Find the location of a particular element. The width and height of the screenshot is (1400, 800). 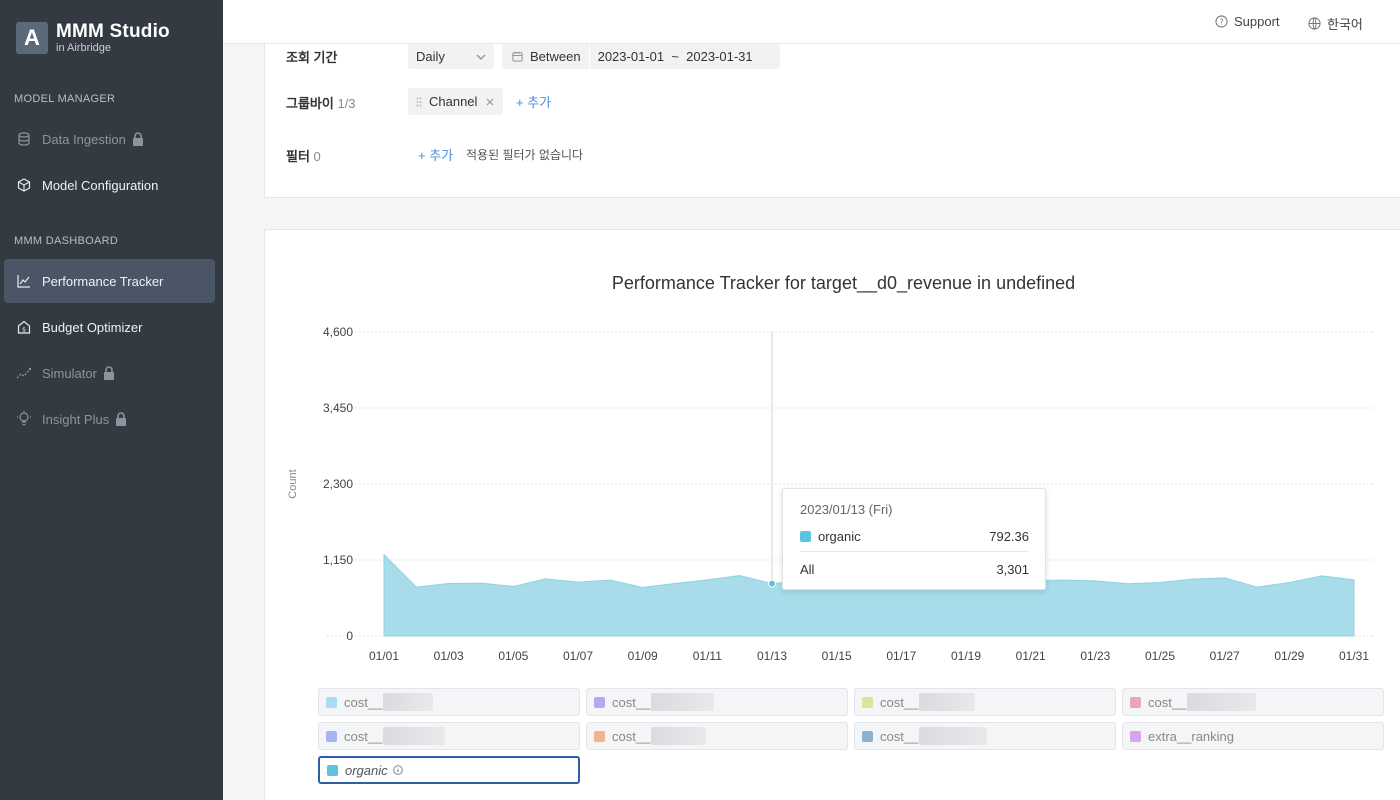

y-tick-label: 3,450 is located at coordinates (338, 408).